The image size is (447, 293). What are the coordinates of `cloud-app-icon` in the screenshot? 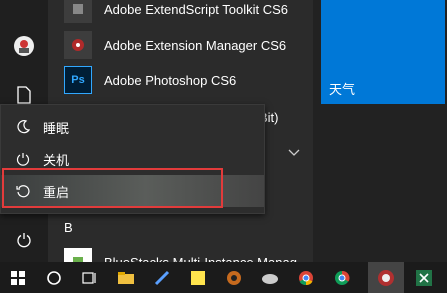 It's located at (270, 277).